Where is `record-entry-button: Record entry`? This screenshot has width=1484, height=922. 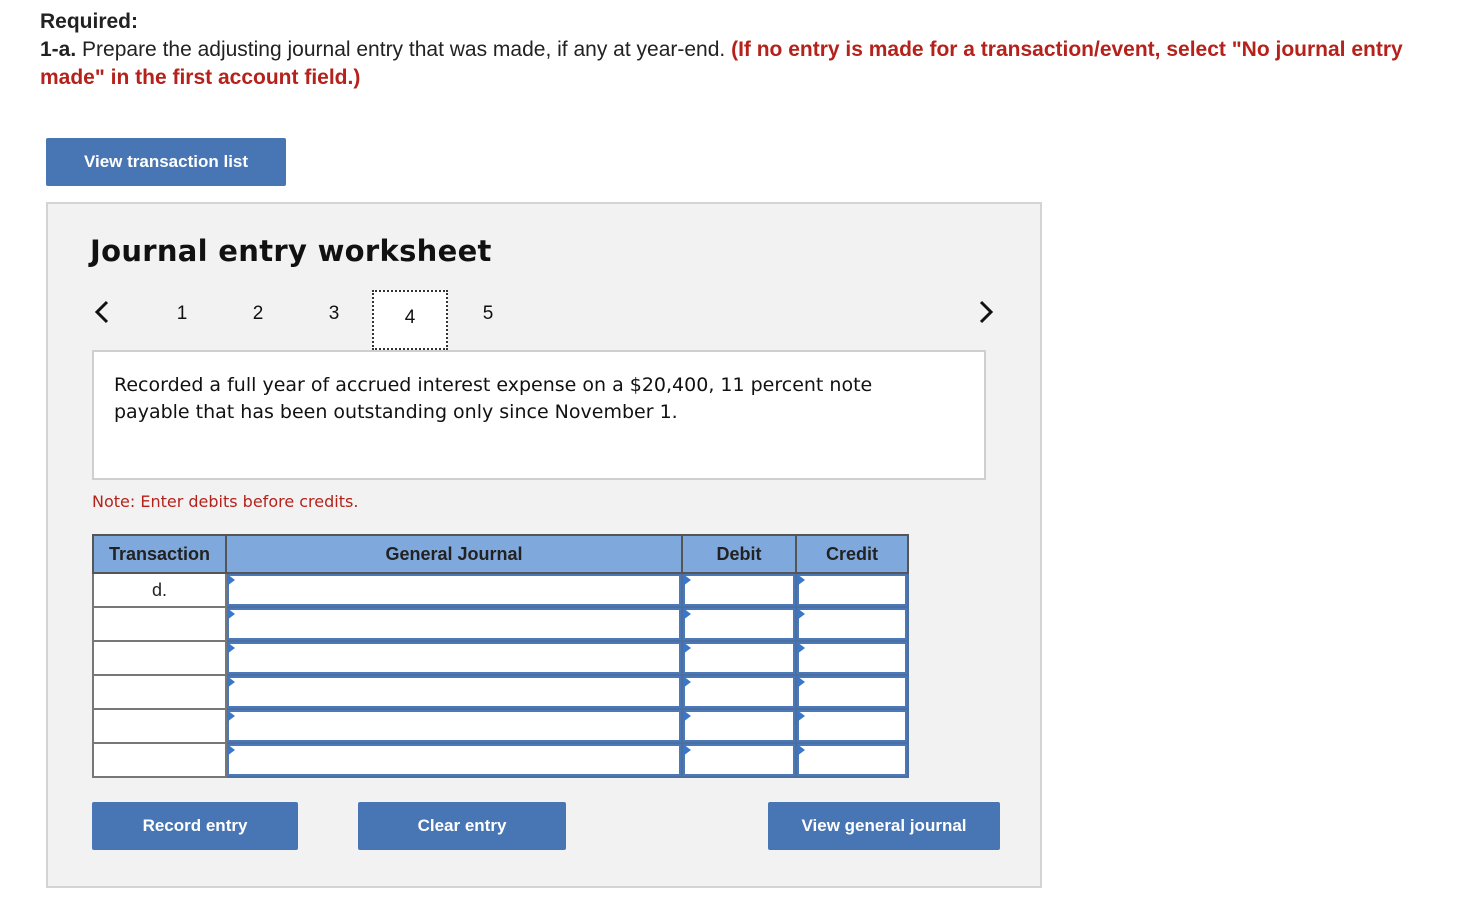 record-entry-button: Record entry is located at coordinates (195, 826).